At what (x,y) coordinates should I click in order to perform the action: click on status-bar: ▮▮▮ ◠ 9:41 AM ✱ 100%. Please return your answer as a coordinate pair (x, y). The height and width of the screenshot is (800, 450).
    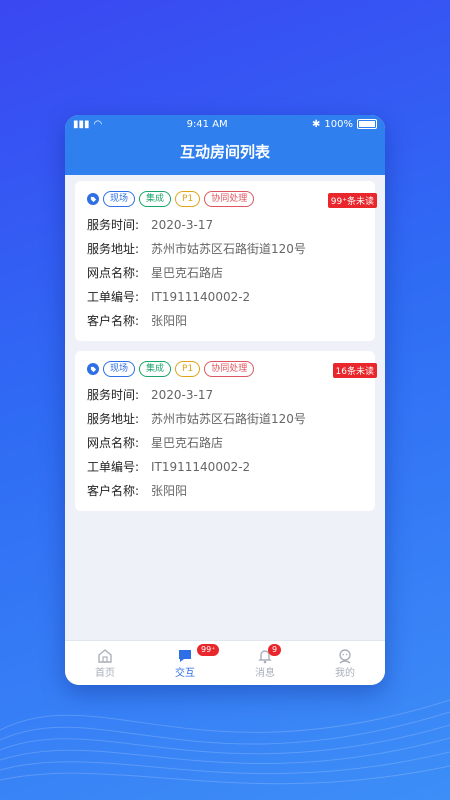
    Looking at the image, I should click on (225, 124).